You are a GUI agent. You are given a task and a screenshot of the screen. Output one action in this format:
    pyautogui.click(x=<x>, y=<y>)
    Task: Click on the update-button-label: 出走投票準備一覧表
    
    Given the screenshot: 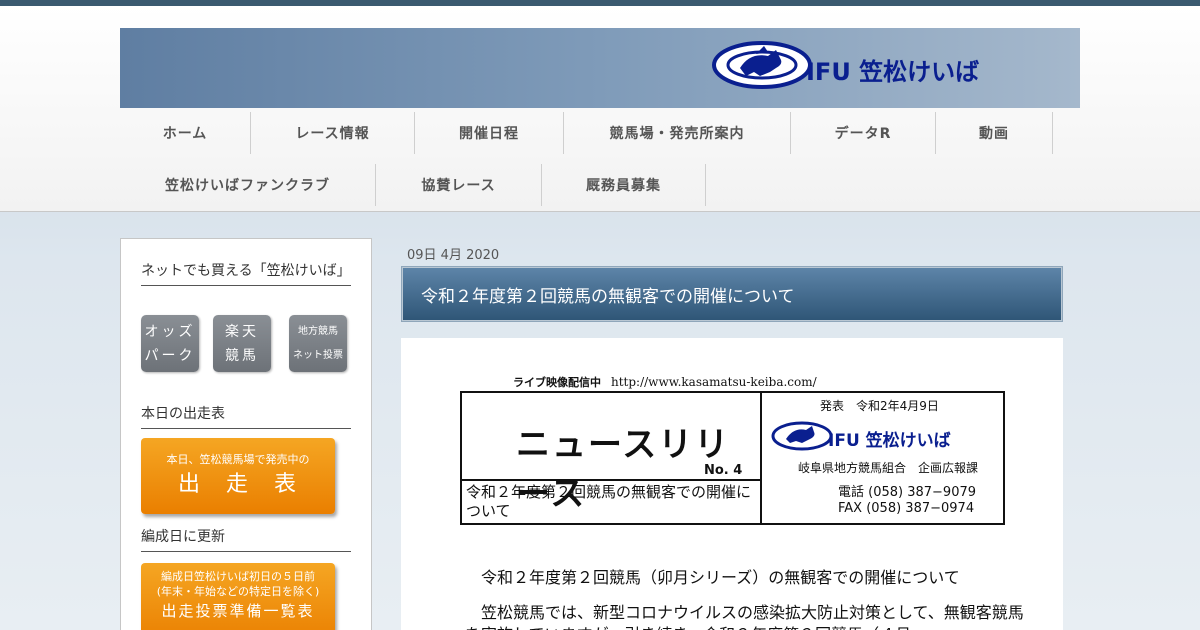 What is the action you would take?
    pyautogui.click(x=238, y=611)
    